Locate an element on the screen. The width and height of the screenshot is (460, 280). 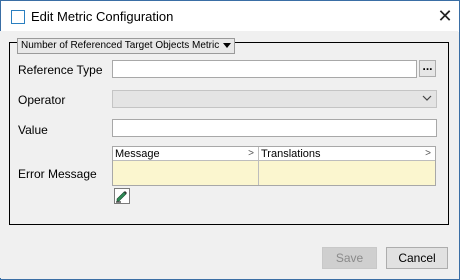
value-label: Value is located at coordinates (33, 130).